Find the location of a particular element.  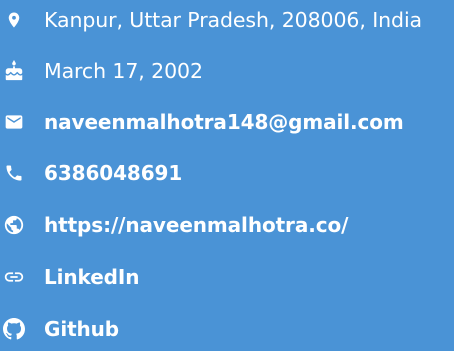

address-text: Kanpur, Uttar Pradesh, 208006, India is located at coordinates (233, 20).